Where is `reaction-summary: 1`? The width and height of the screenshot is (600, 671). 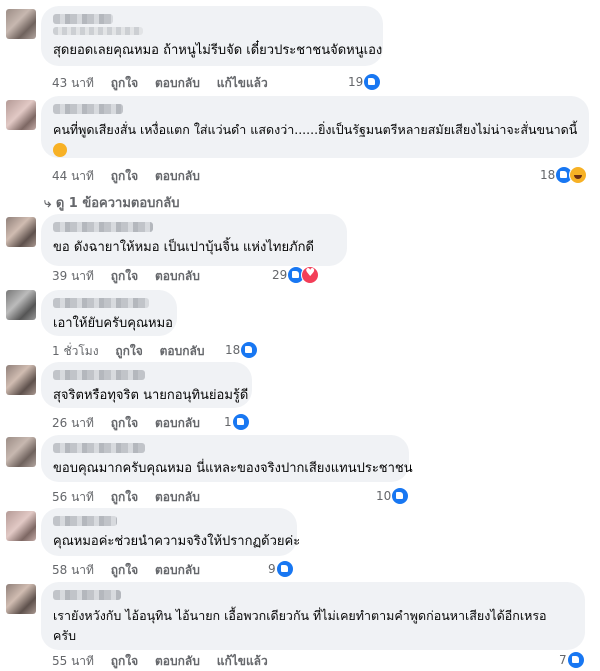 reaction-summary: 1 is located at coordinates (237, 422).